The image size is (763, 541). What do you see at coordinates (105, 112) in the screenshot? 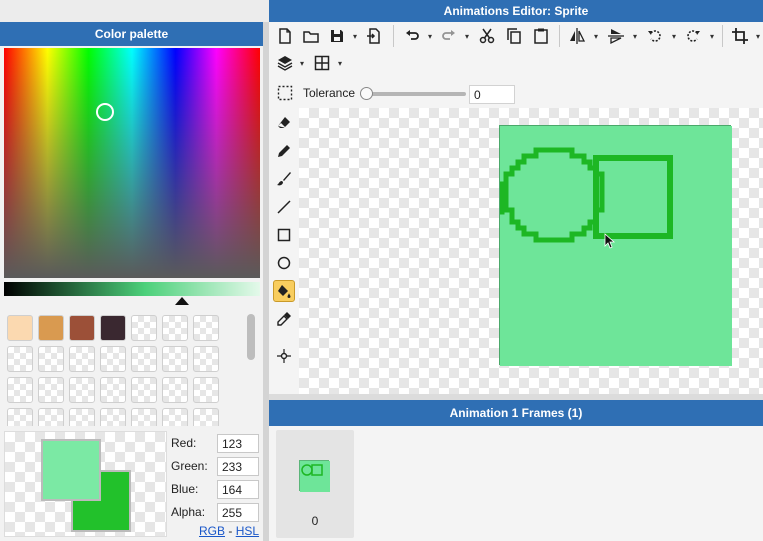
I see `spectrum-picker-handle` at bounding box center [105, 112].